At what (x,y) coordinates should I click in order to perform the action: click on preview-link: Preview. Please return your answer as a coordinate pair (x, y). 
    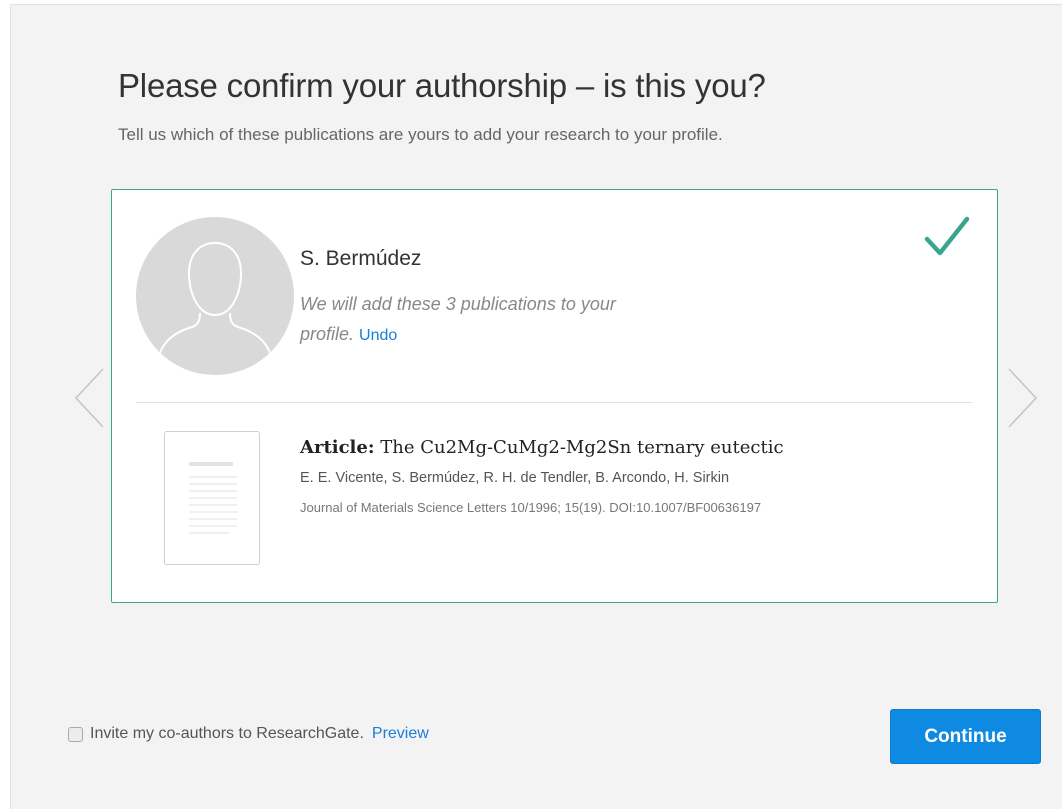
    Looking at the image, I should click on (400, 734).